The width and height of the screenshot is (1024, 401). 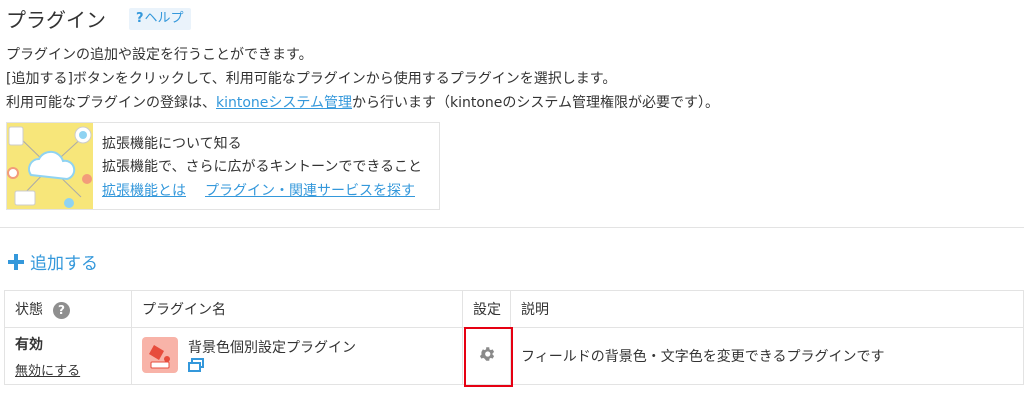 I want to click on column-status: 状態?, so click(x=68, y=309).